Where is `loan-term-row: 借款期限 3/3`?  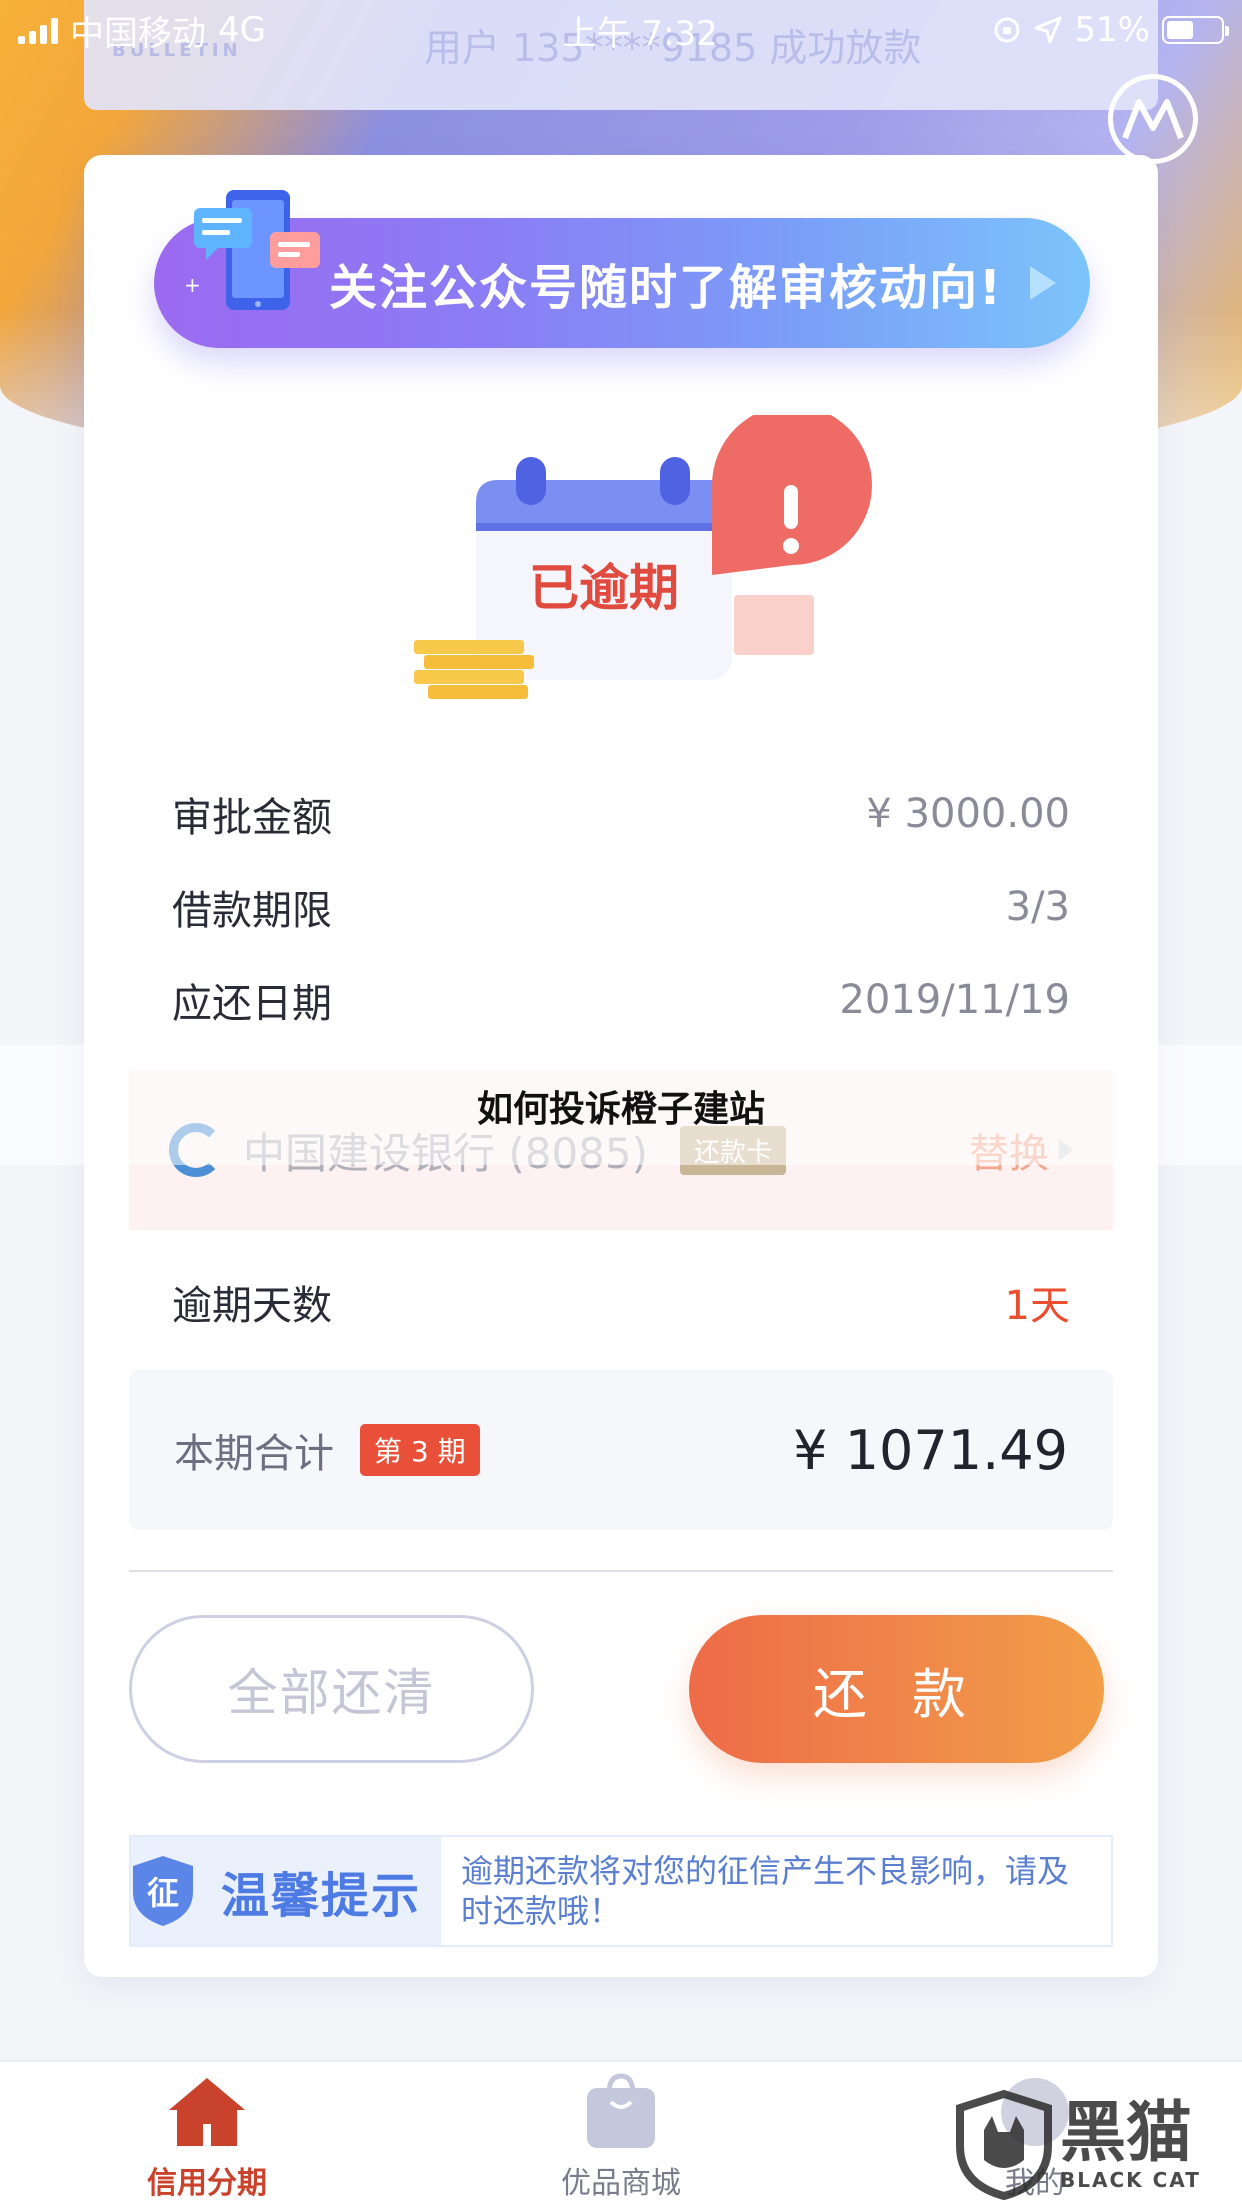
loan-term-row: 借款期限 3/3 is located at coordinates (621, 907).